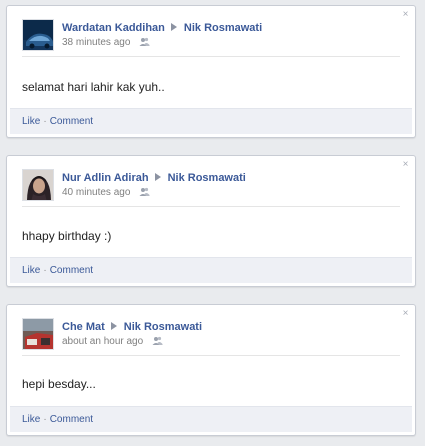  Describe the element at coordinates (105, 178) in the screenshot. I see `author-name-link: Nur Adlin Adirah` at that location.